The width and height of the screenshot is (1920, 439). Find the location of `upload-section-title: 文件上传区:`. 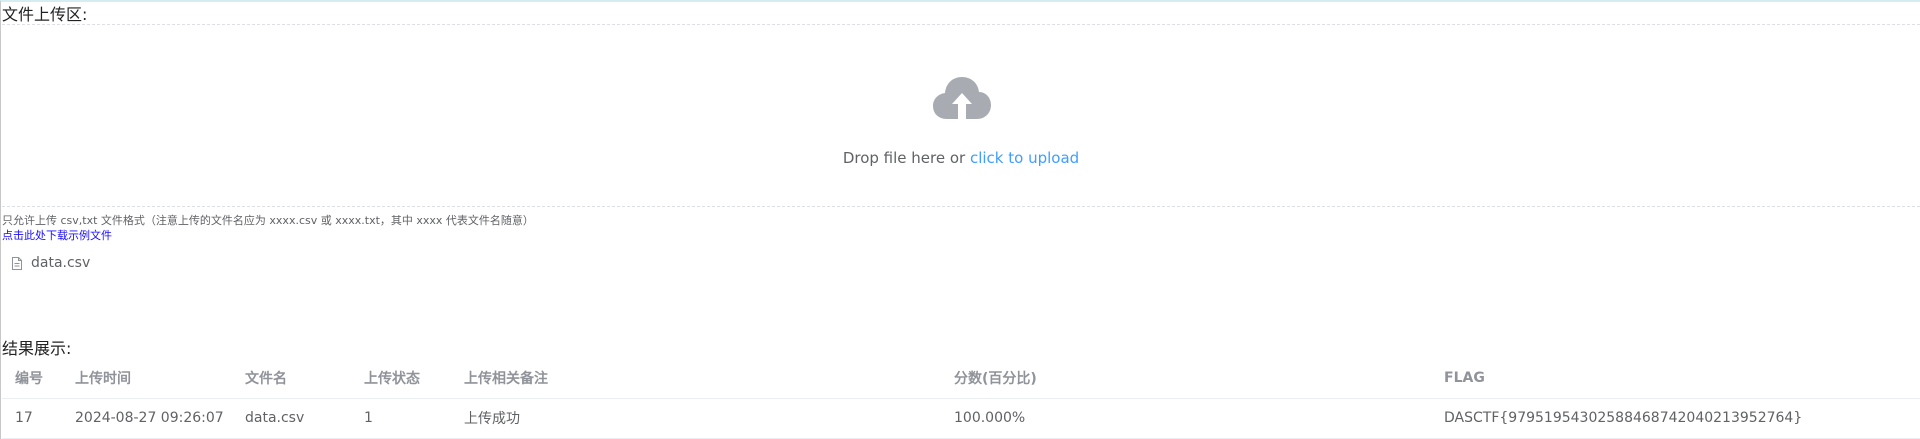

upload-section-title: 文件上传区: is located at coordinates (45, 14).